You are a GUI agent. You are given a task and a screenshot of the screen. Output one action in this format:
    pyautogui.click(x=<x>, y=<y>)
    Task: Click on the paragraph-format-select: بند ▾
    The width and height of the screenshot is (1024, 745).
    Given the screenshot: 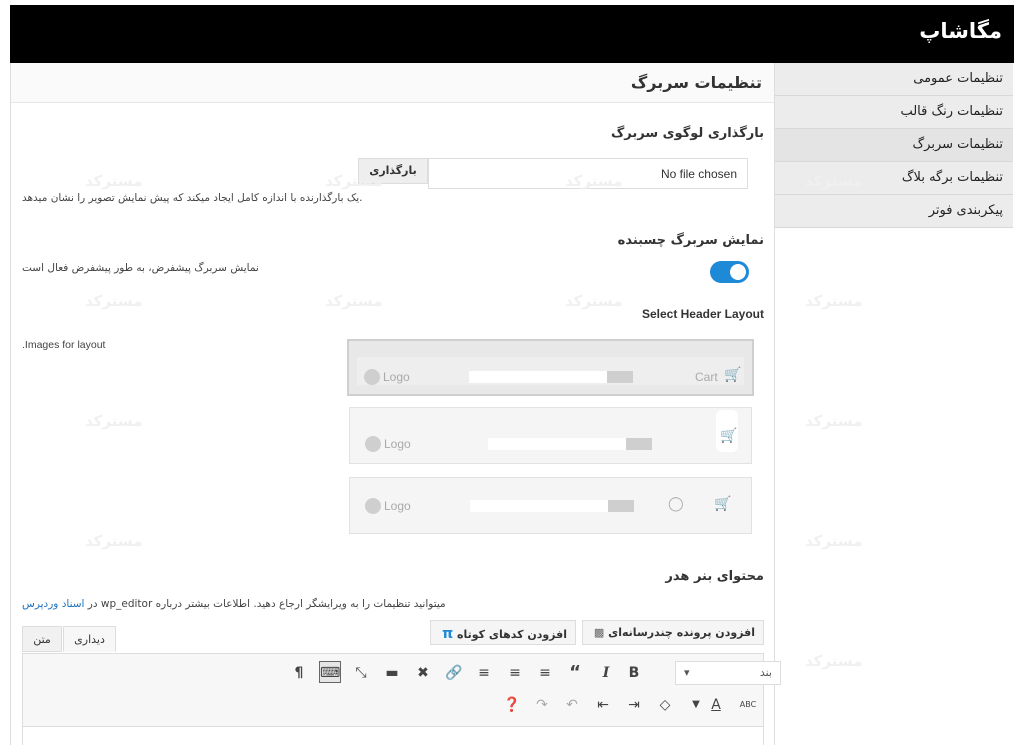 What is the action you would take?
    pyautogui.click(x=728, y=673)
    